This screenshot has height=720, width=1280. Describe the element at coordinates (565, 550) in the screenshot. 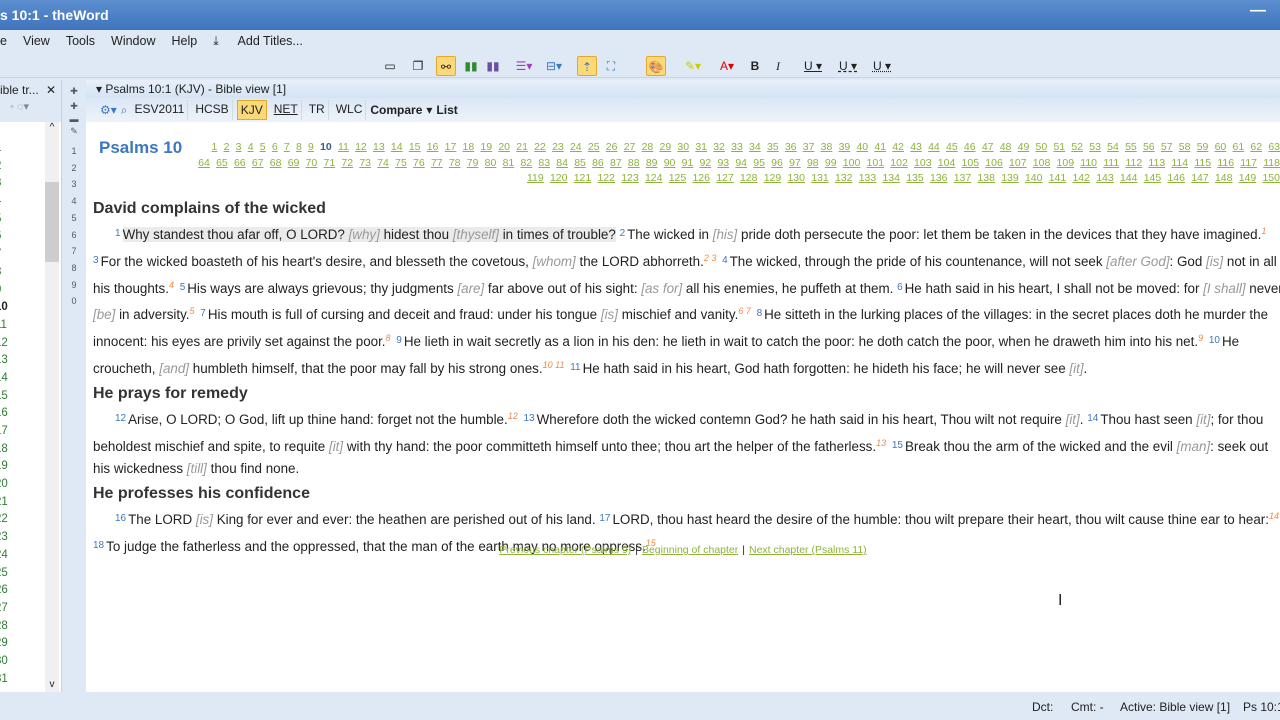

I see `previous-chapter-link: Previous chapter (Psalms 9)` at that location.